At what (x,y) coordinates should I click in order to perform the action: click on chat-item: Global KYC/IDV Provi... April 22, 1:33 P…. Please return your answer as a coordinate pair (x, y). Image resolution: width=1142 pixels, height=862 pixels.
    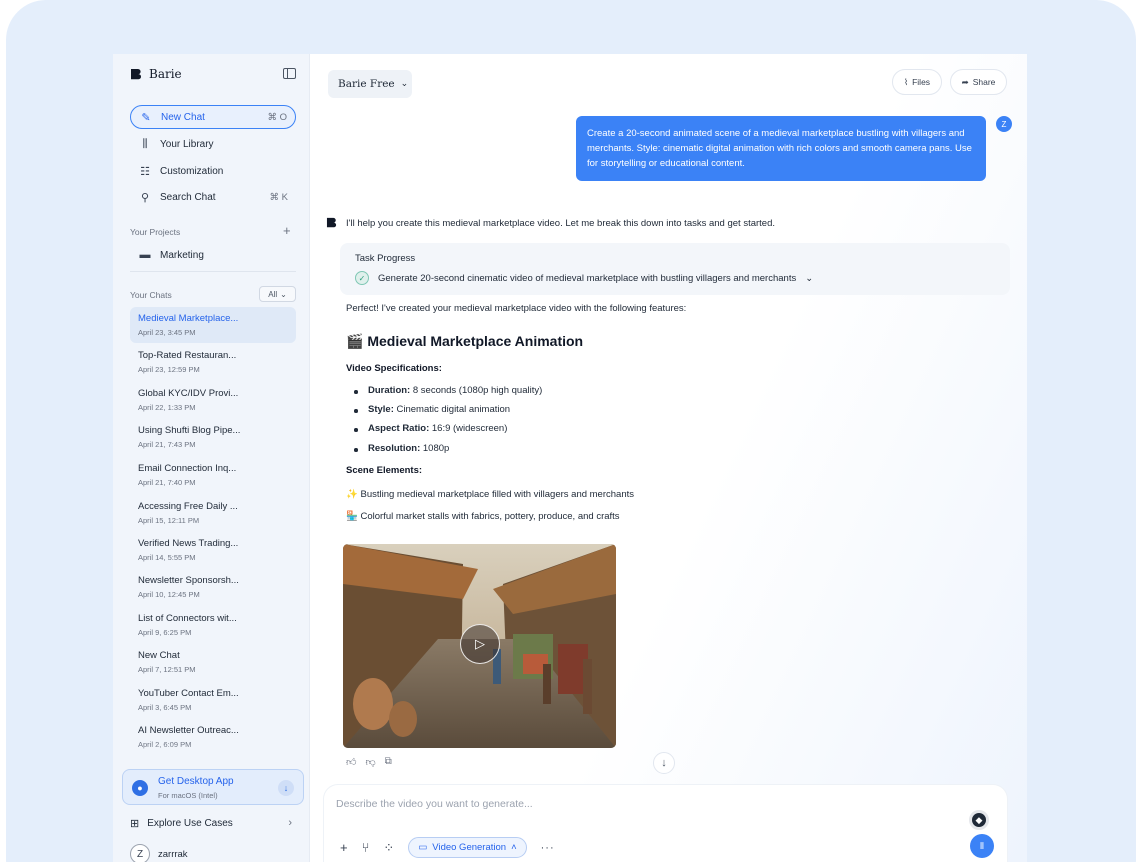
    Looking at the image, I should click on (213, 400).